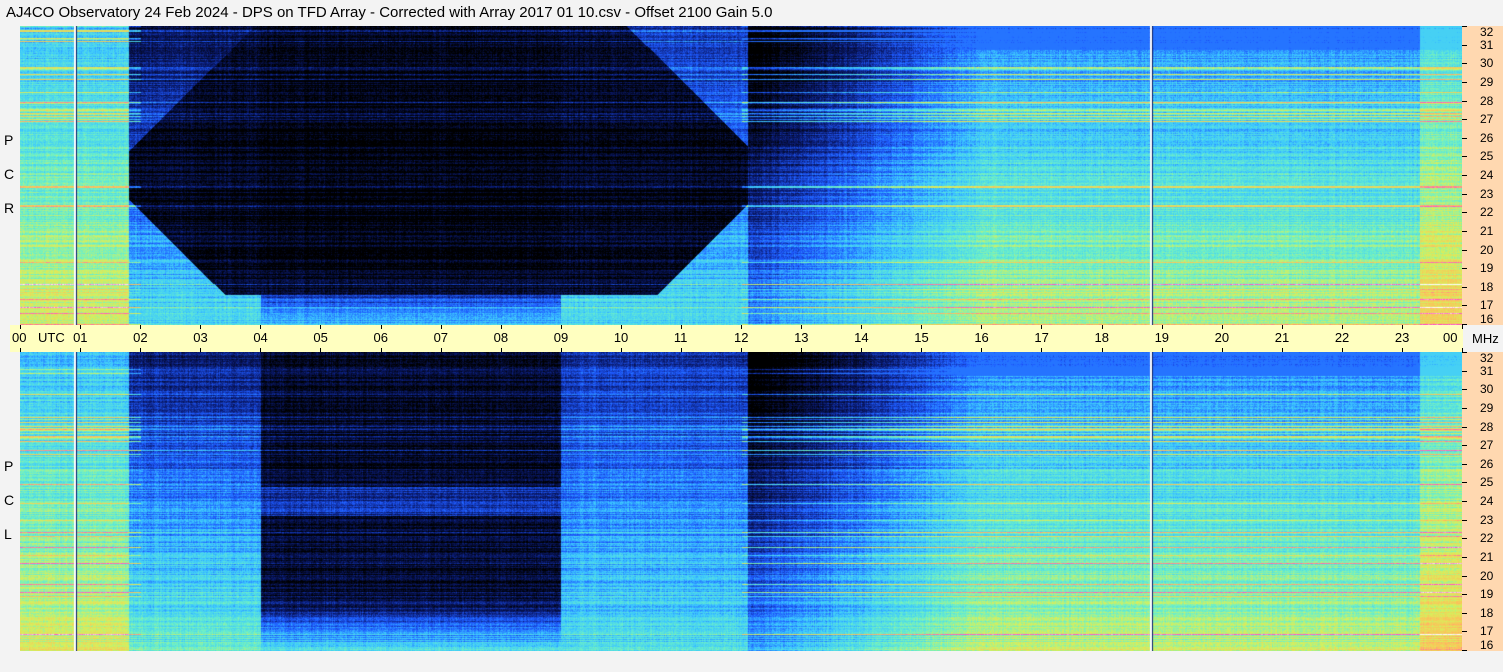 This screenshot has width=1503, height=672. What do you see at coordinates (200, 337) in the screenshot?
I see `utc-tick-label: 03` at bounding box center [200, 337].